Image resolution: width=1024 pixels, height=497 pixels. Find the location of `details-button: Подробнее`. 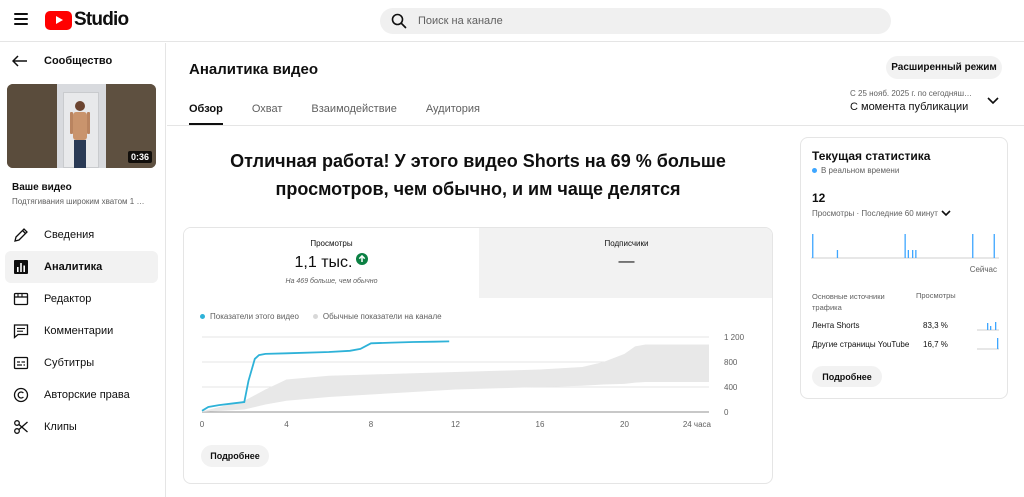

details-button: Подробнее is located at coordinates (235, 456).